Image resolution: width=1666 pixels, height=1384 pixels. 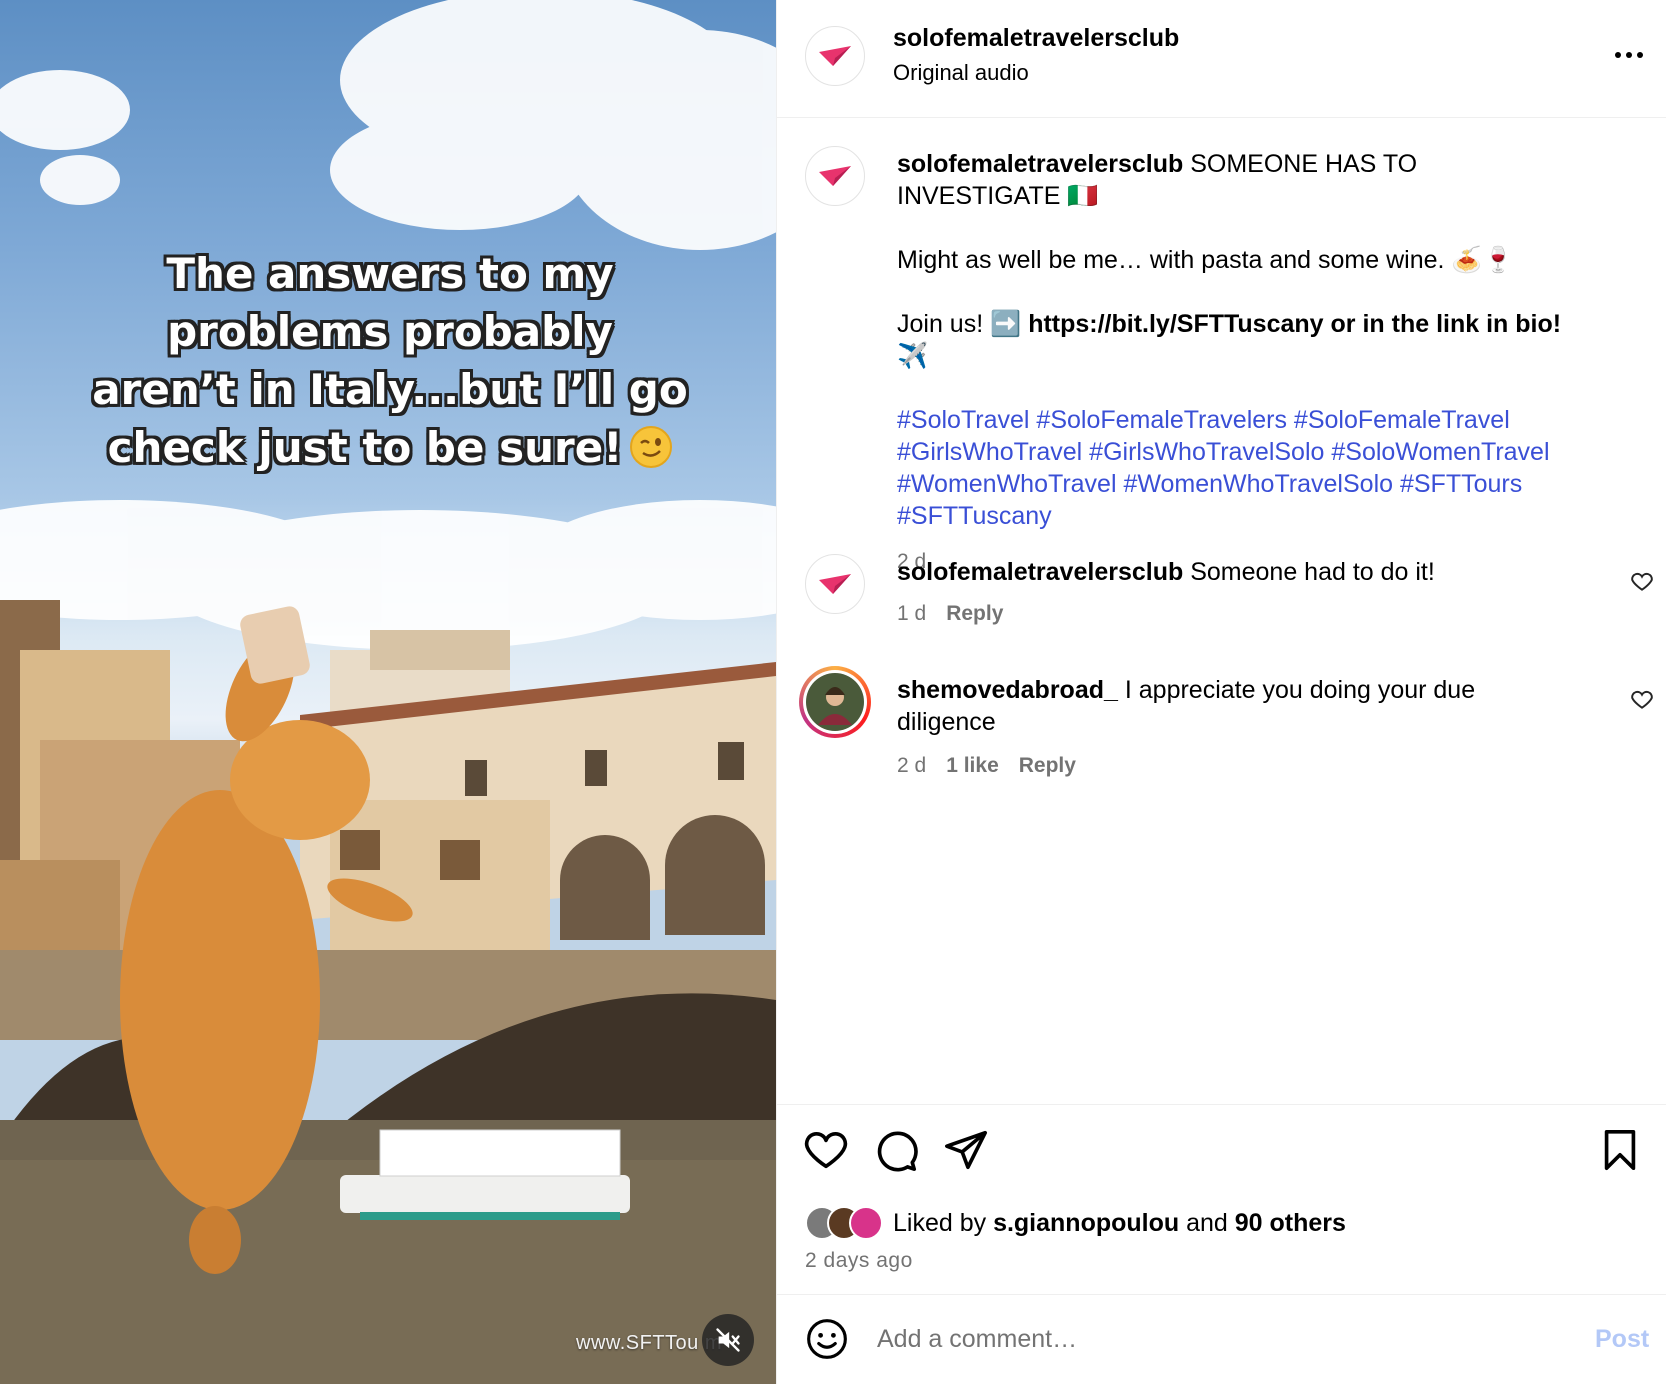 I want to click on author-avatar, so click(x=835, y=56).